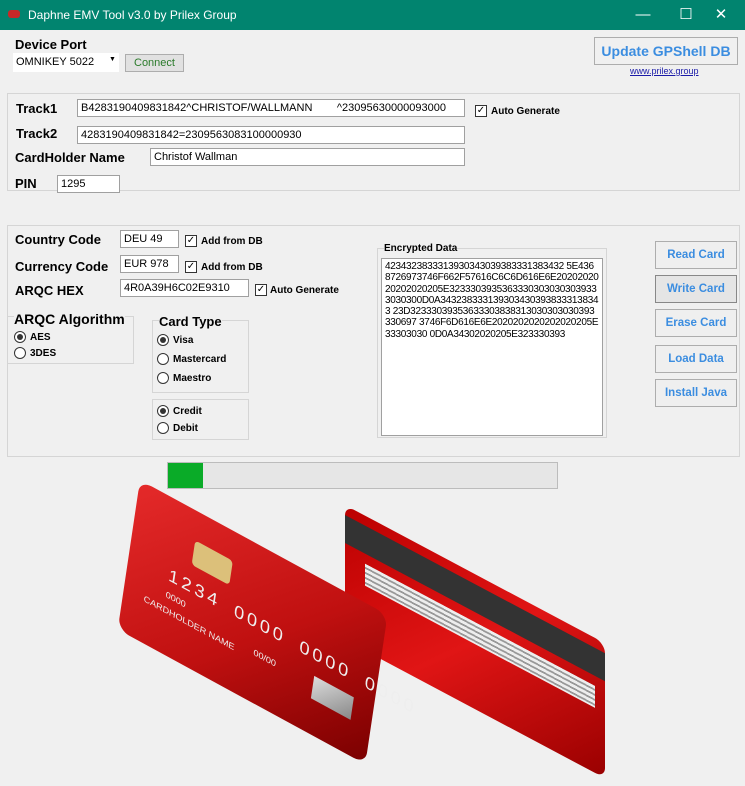 Image resolution: width=745 pixels, height=786 pixels. Describe the element at coordinates (43, 353) in the screenshot. I see `3des-label: 3DES` at that location.